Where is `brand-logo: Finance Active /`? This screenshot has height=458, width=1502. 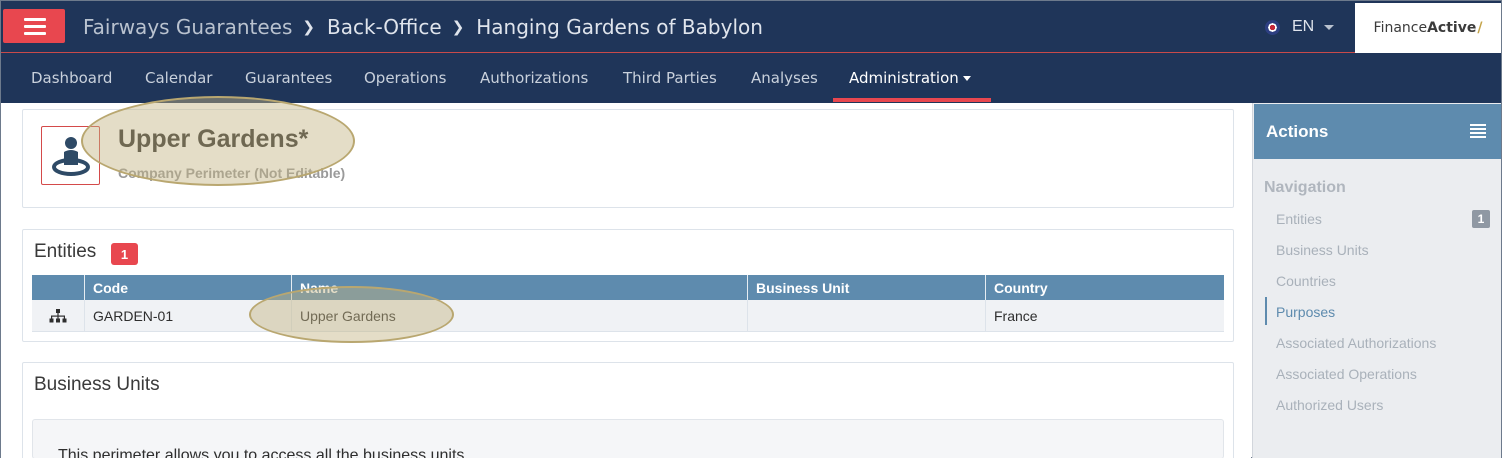
brand-logo: Finance Active / is located at coordinates (1428, 28).